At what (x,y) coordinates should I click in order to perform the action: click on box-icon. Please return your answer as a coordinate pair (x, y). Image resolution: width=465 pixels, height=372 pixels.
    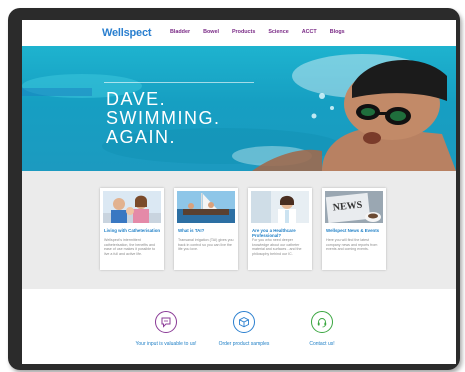
    Looking at the image, I should click on (244, 322).